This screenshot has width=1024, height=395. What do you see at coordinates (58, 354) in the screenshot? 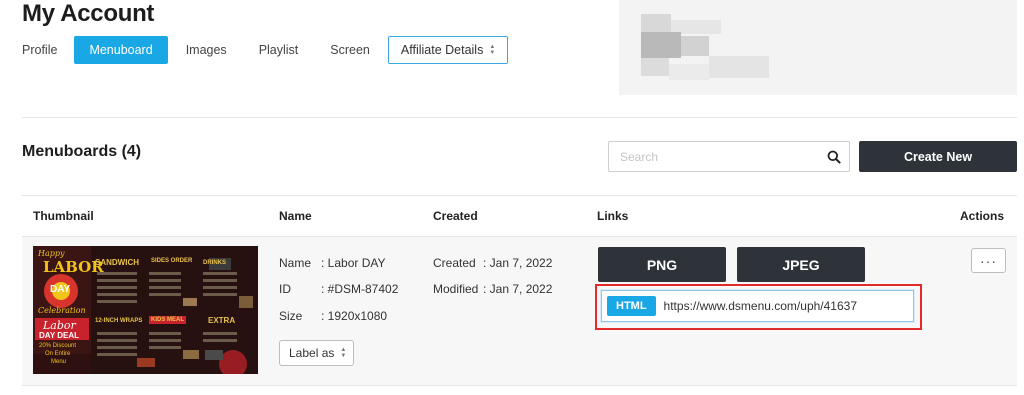
I see `thumb-on-entire: On Entire` at bounding box center [58, 354].